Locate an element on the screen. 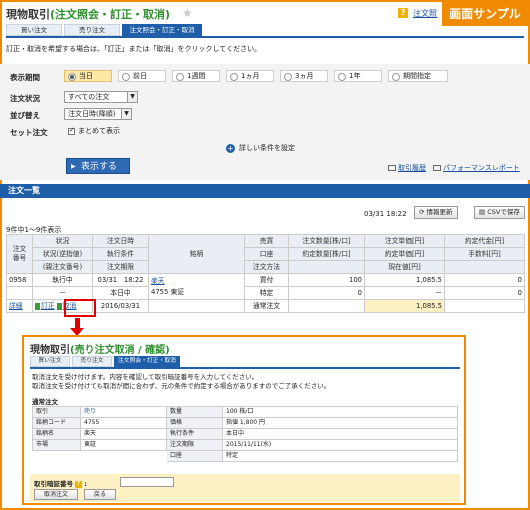 The height and width of the screenshot is (510, 530). sample-badge: 画面サンプル is located at coordinates (485, 14).